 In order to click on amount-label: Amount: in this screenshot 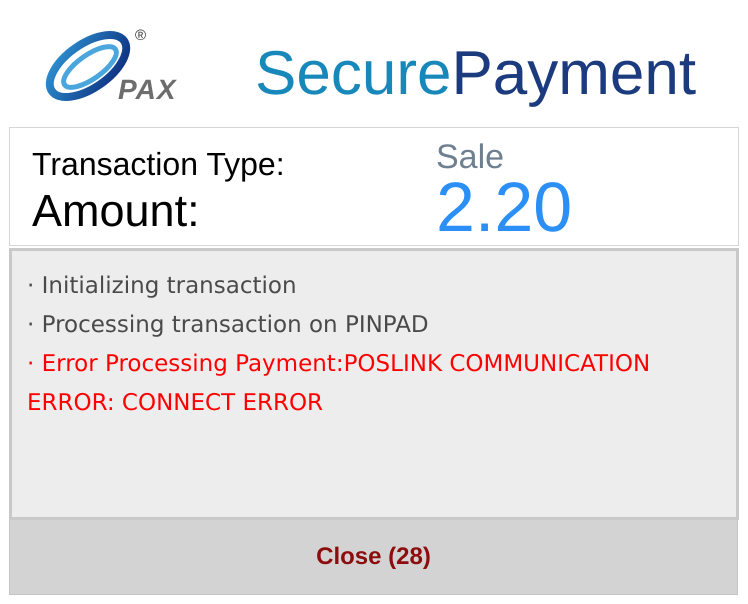, I will do `click(116, 210)`.